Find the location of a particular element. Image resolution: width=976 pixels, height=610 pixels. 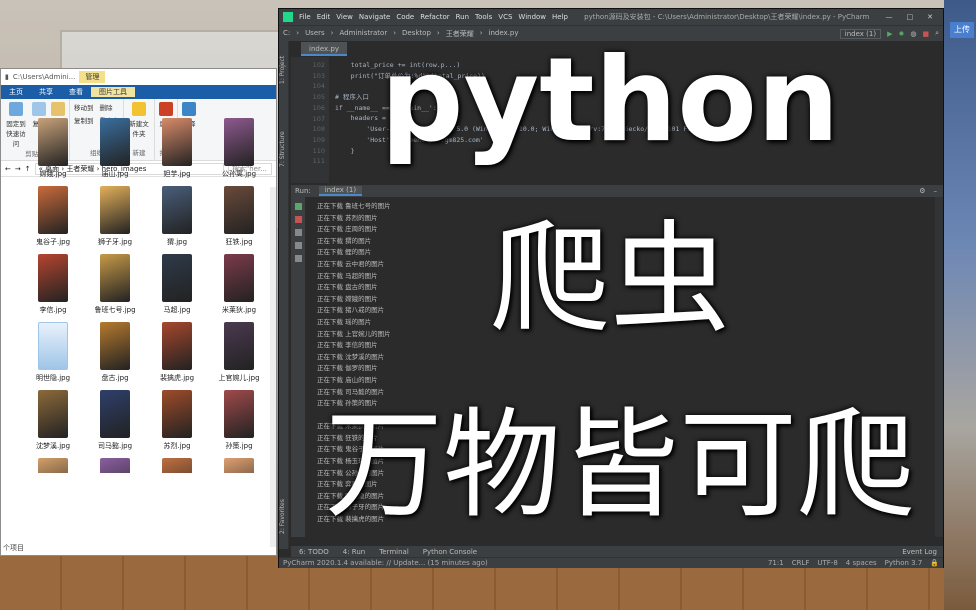

debug-icon: ✹ is located at coordinates (901, 34).